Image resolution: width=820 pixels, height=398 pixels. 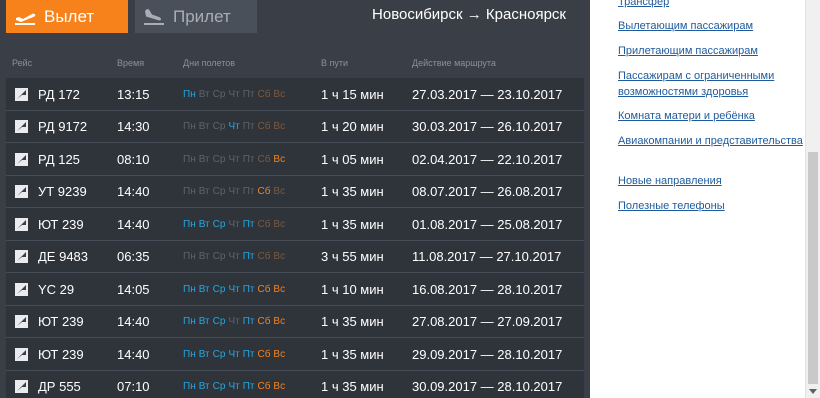 I want to click on plane-landing-icon, so click(x=154, y=17).